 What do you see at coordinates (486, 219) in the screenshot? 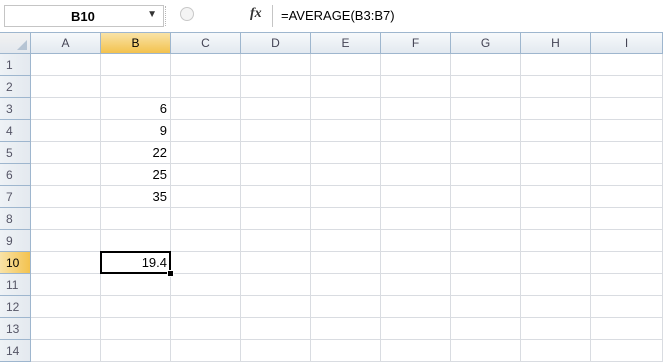
I see `cell-g8` at bounding box center [486, 219].